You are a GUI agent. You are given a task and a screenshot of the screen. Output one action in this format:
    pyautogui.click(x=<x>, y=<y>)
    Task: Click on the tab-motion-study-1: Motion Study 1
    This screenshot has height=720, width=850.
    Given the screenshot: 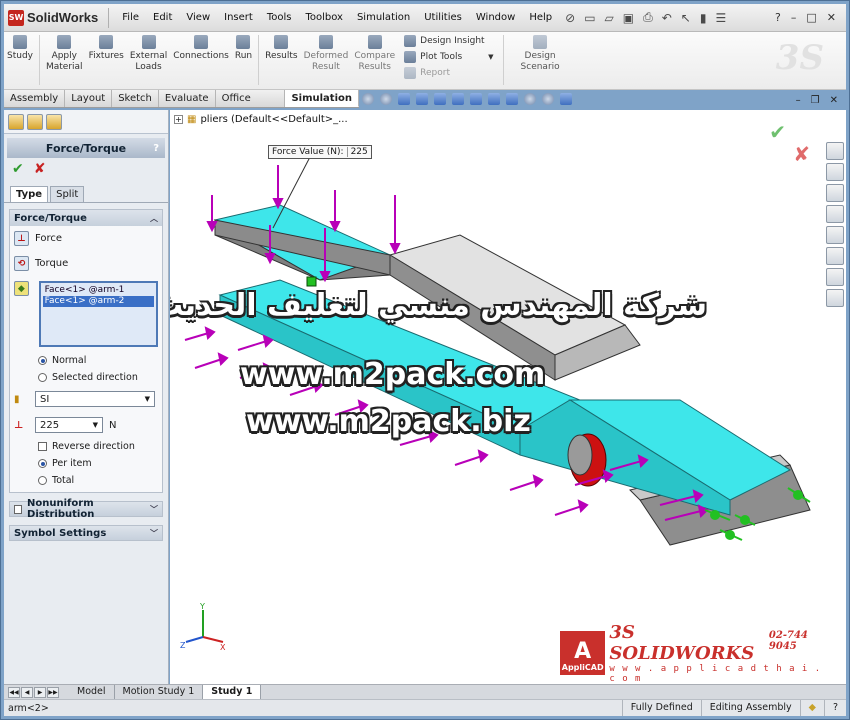 What is the action you would take?
    pyautogui.click(x=159, y=692)
    